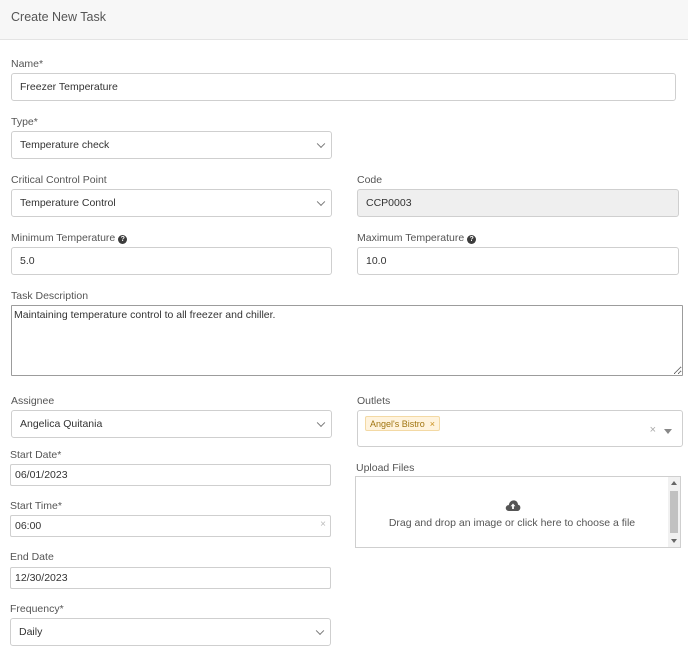 The height and width of the screenshot is (661, 688). I want to click on ccp-select: Temperature Control, so click(171, 203).